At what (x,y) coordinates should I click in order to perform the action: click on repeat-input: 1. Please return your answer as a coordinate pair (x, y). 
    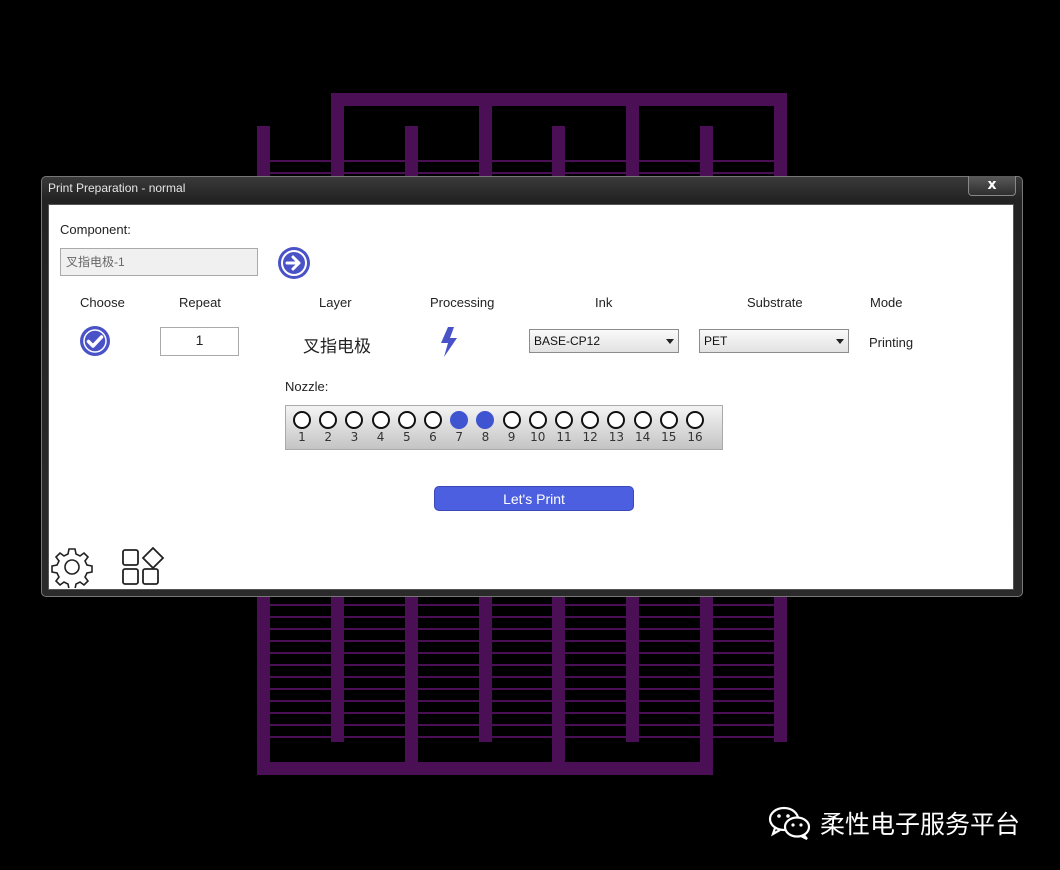
    Looking at the image, I should click on (199, 341).